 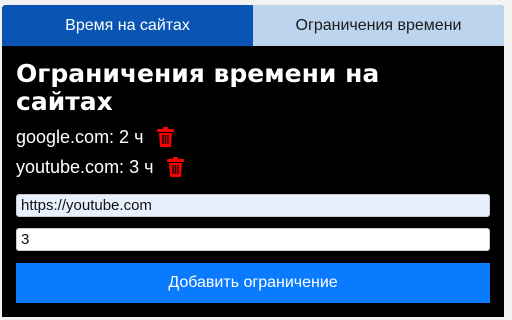 I want to click on page-title: Ограничения времени на сайтах, so click(x=198, y=87).